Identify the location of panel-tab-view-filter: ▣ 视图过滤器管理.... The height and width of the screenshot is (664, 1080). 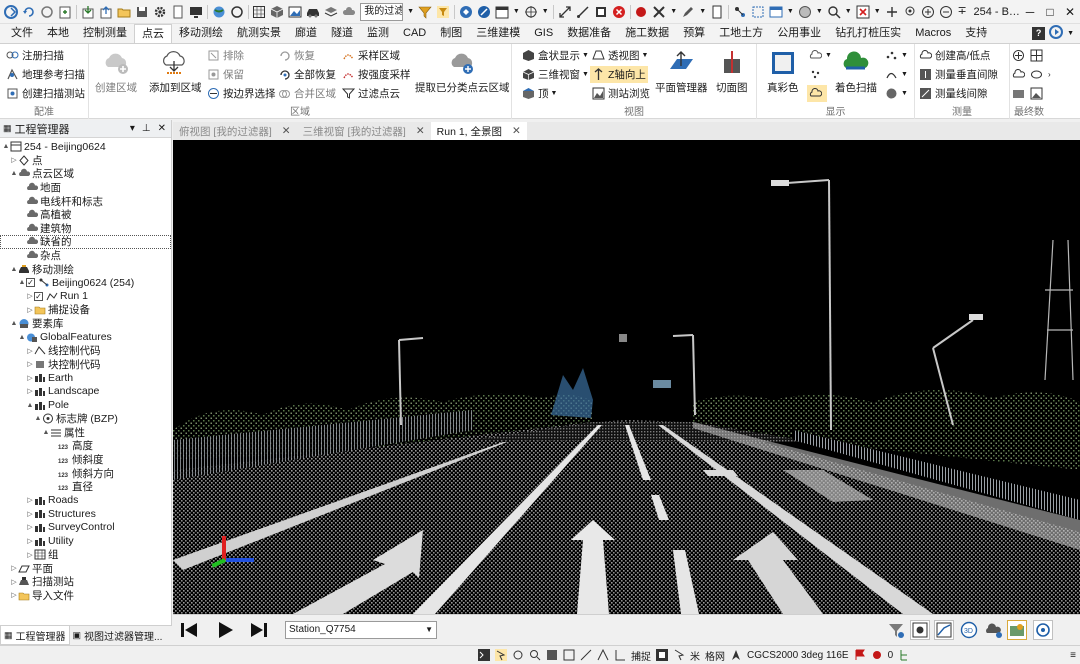
(118, 635).